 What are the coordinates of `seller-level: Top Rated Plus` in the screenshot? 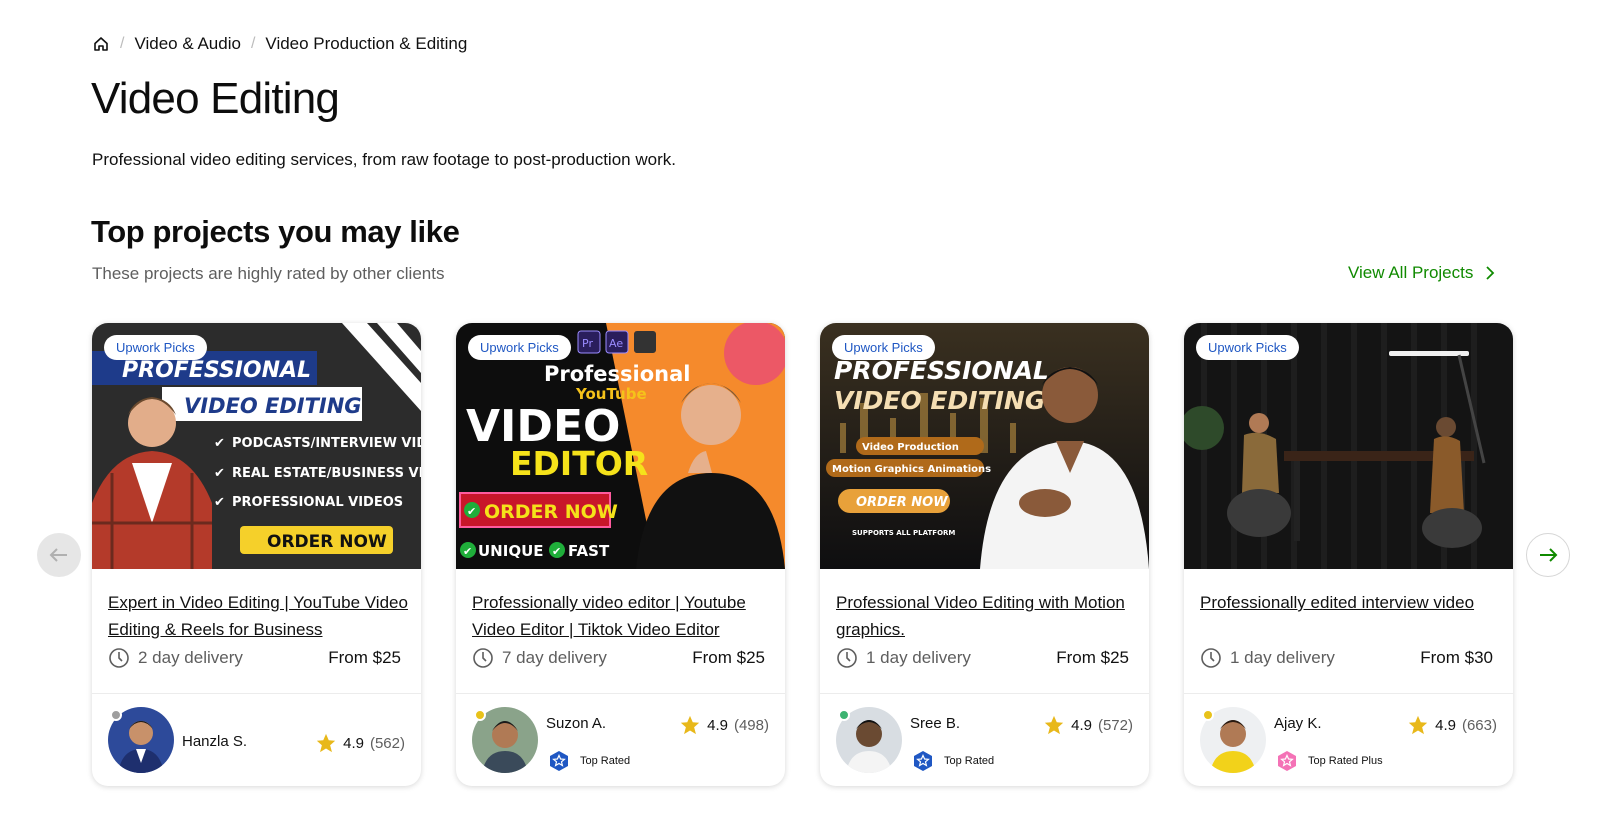 It's located at (1329, 761).